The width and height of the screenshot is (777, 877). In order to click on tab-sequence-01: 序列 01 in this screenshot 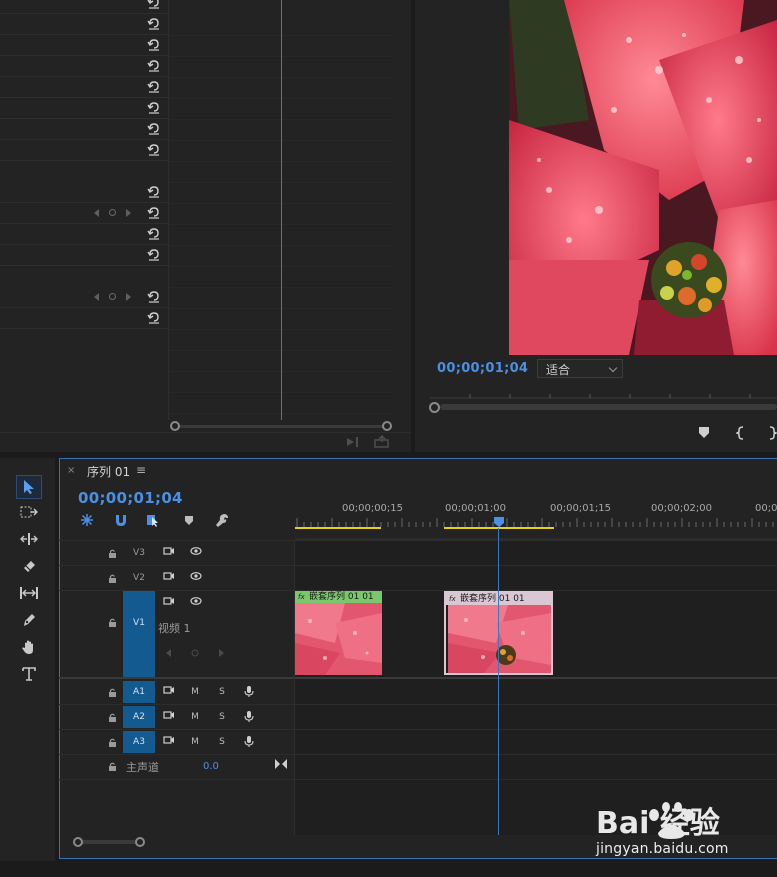, I will do `click(108, 471)`.